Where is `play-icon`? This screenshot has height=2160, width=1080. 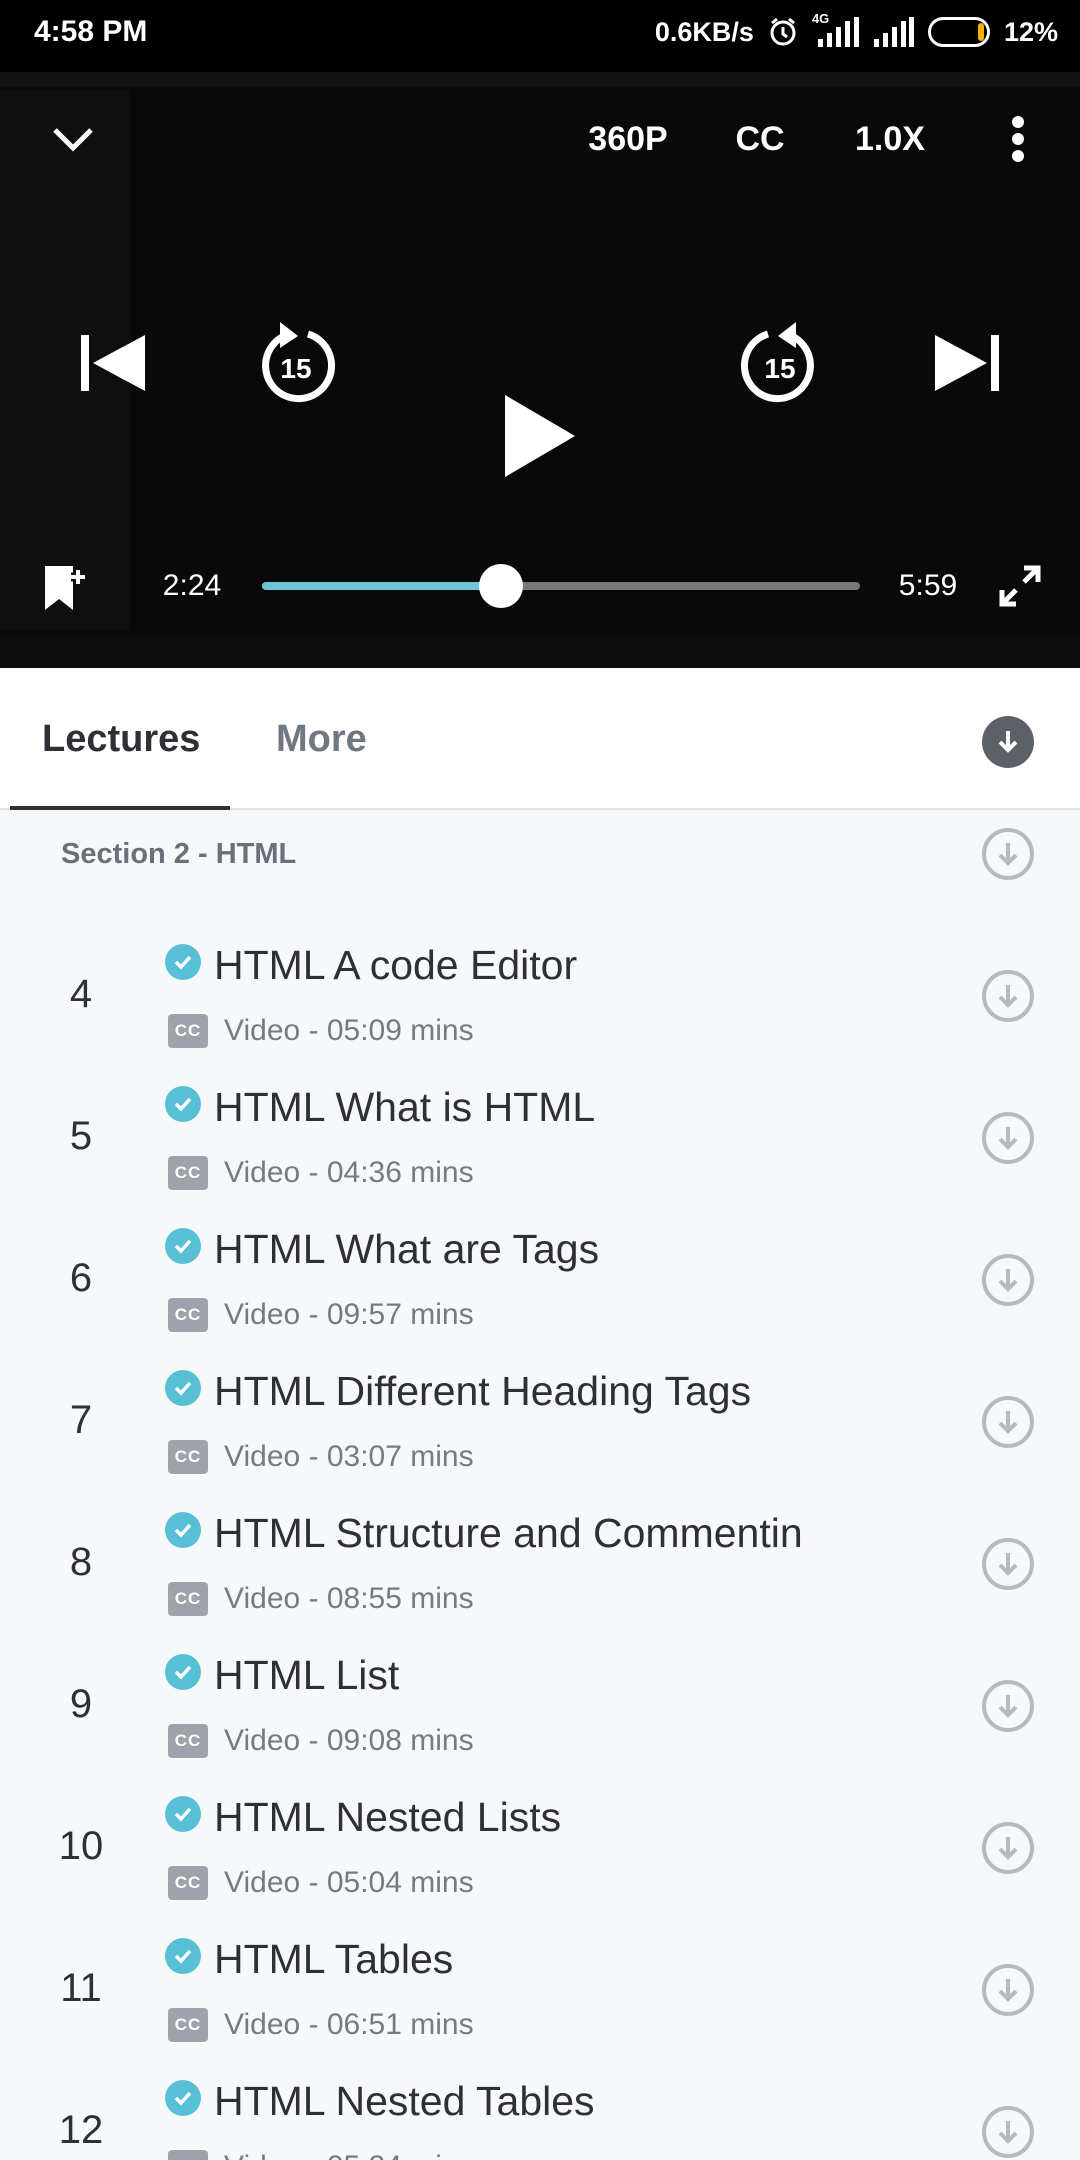 play-icon is located at coordinates (540, 436).